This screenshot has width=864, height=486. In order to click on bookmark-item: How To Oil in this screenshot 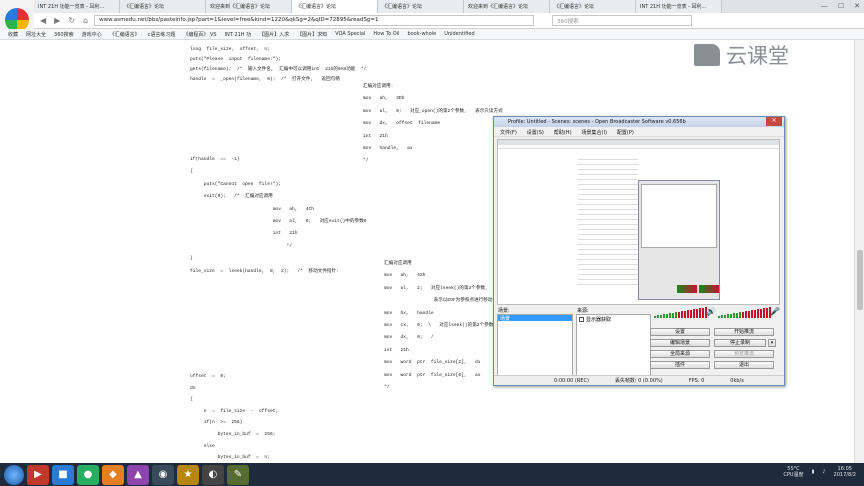, I will do `click(386, 34)`.